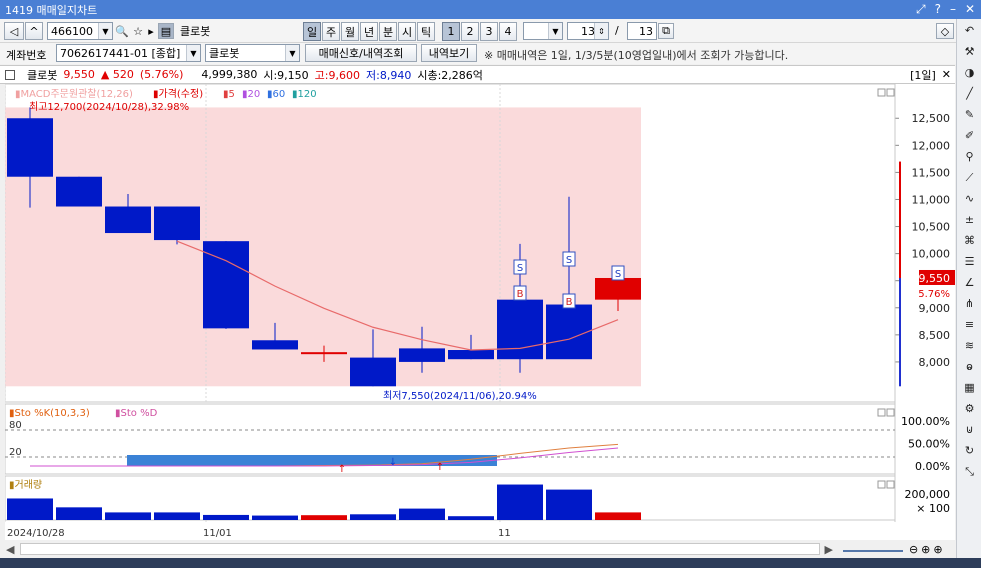 Image resolution: width=981 pixels, height=568 pixels. I want to click on price-tick-label: 10,000, so click(931, 254).